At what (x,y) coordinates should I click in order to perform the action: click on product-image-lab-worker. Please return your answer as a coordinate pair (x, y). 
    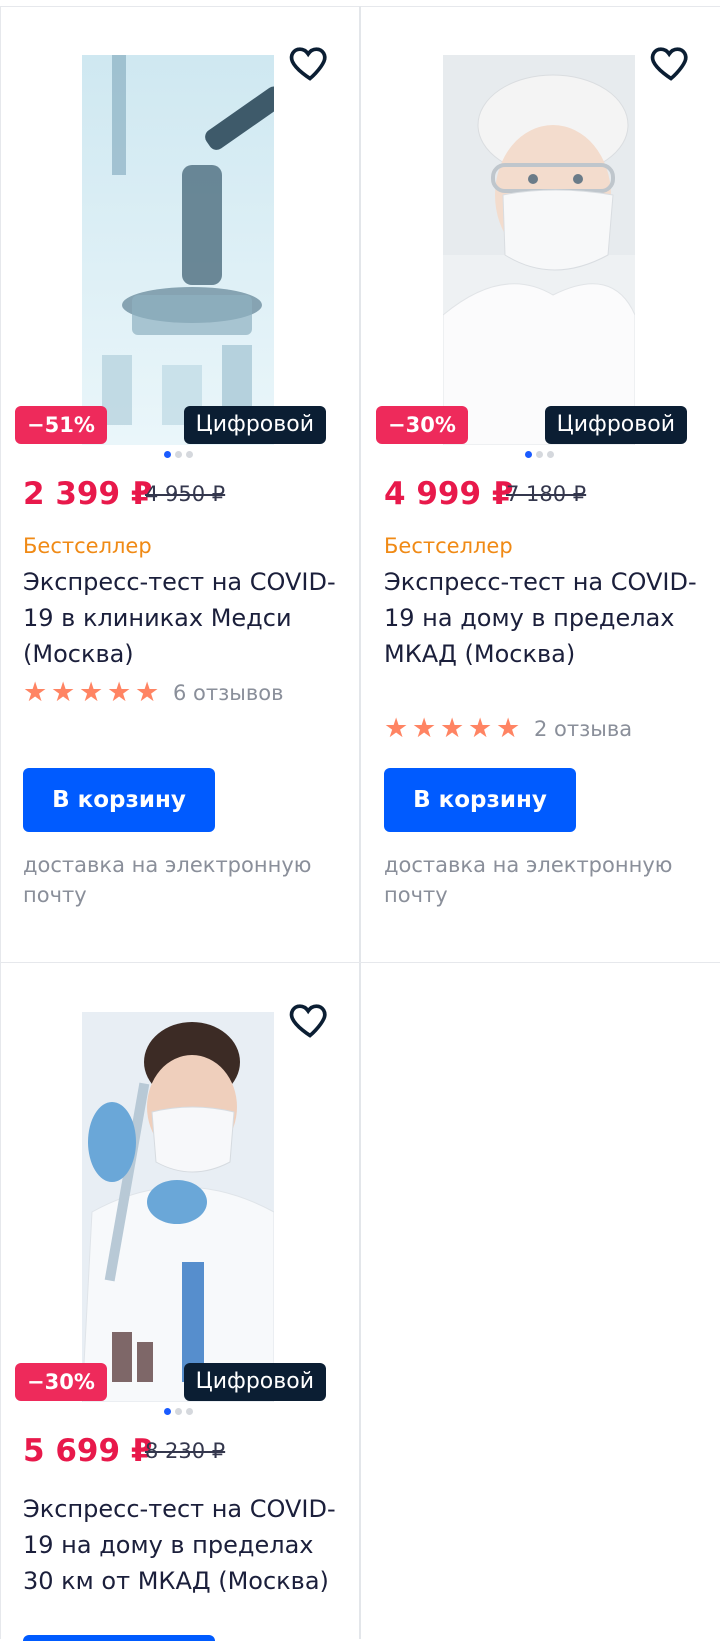
    Looking at the image, I should click on (539, 250).